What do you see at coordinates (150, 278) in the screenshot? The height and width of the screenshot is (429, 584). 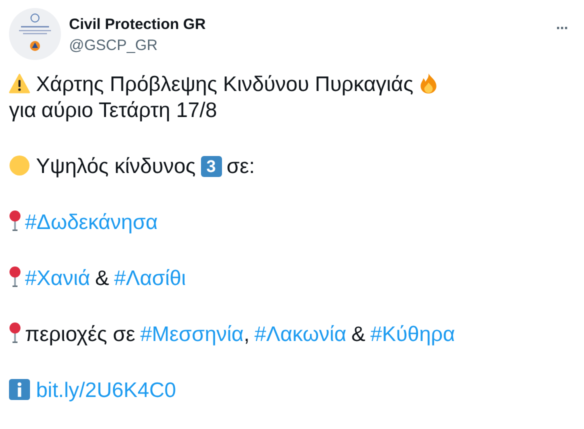 I see `hashtag-link: #Λασίθι` at bounding box center [150, 278].